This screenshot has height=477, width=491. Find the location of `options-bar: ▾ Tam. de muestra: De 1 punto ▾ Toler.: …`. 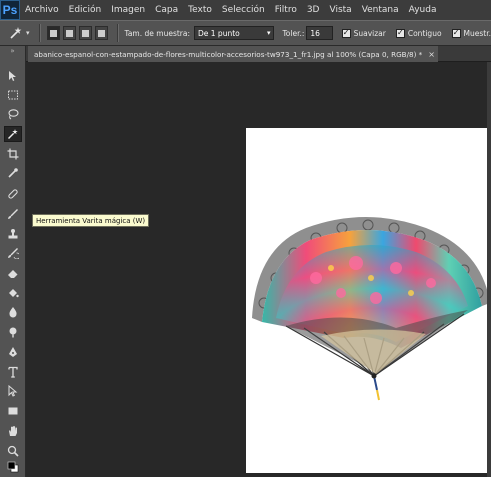

options-bar: ▾ Tam. de muestra: De 1 punto ▾ Toler.: … is located at coordinates (245, 33).